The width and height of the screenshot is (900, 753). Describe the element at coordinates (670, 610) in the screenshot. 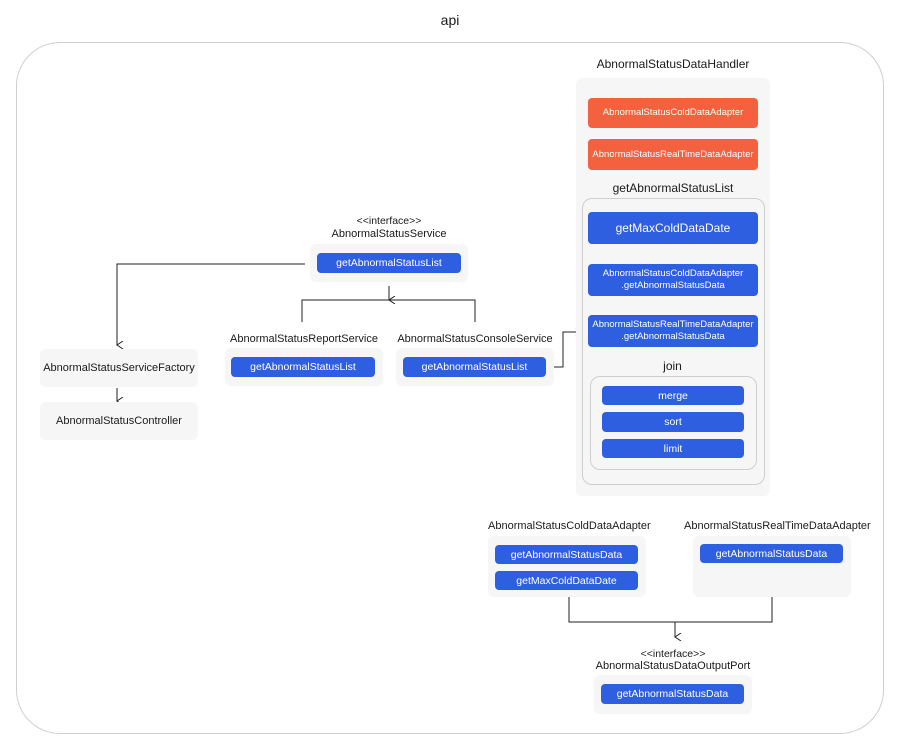

I see `edge-adapters-port` at that location.